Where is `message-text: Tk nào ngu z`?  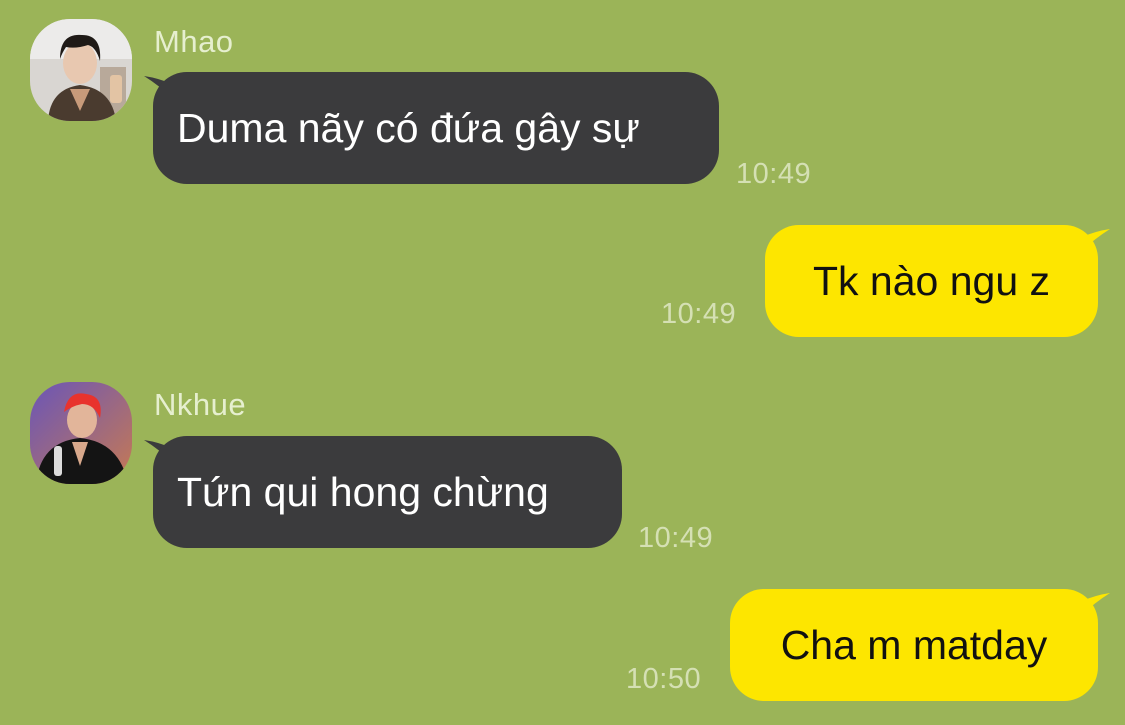 message-text: Tk nào ngu z is located at coordinates (931, 280).